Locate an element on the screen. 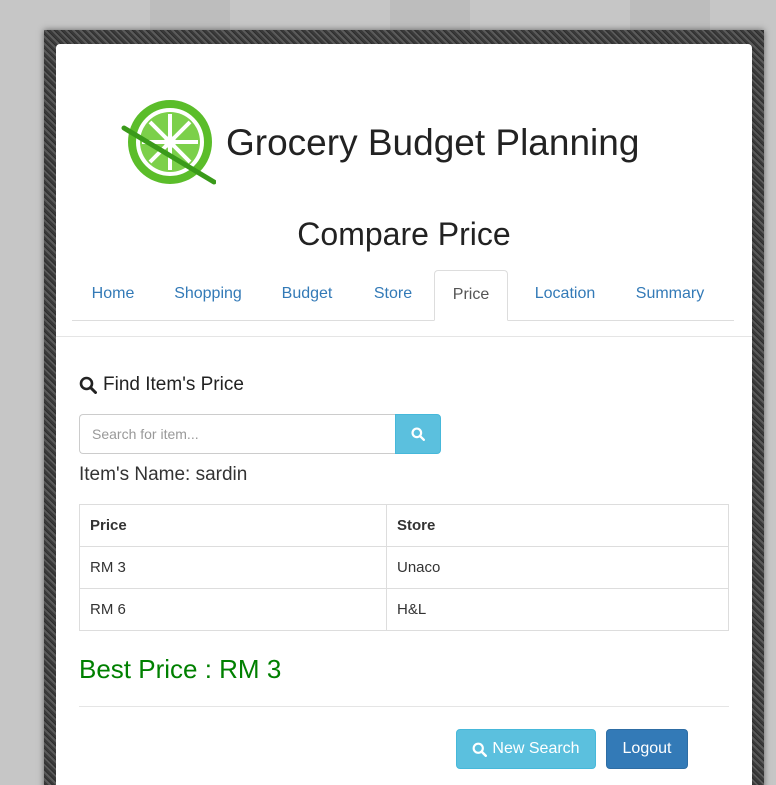  brand-header: Grocery Budget Planning is located at coordinates (378, 143).